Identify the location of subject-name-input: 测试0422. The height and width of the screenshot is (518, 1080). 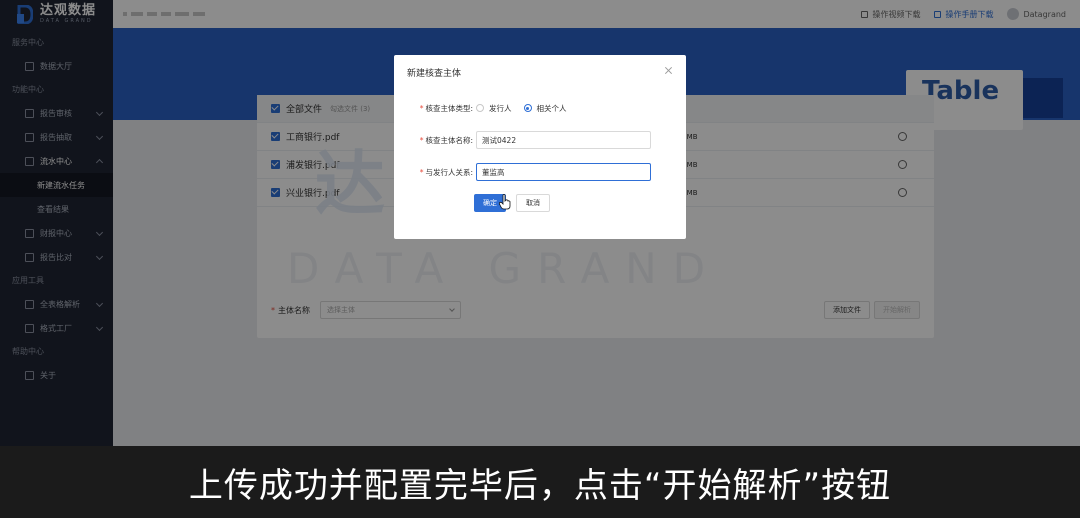
(563, 140).